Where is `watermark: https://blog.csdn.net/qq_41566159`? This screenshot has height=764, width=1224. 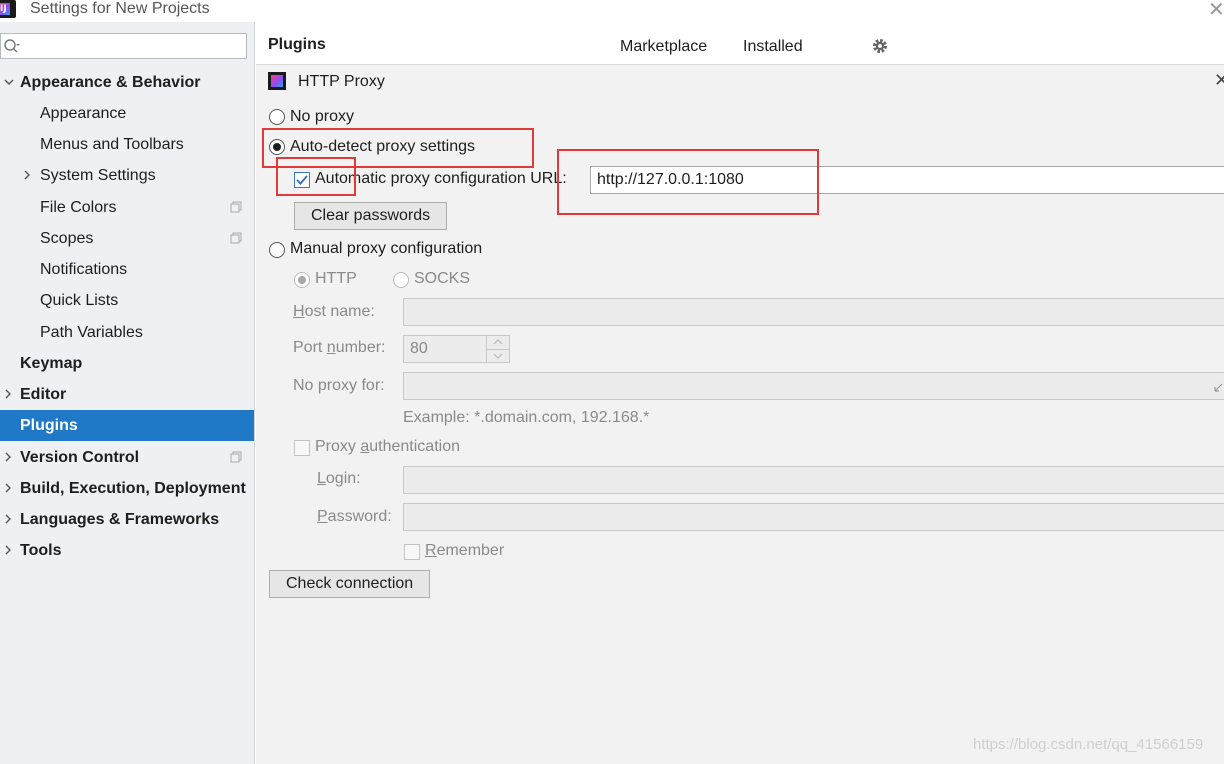 watermark: https://blog.csdn.net/qq_41566159 is located at coordinates (1088, 744).